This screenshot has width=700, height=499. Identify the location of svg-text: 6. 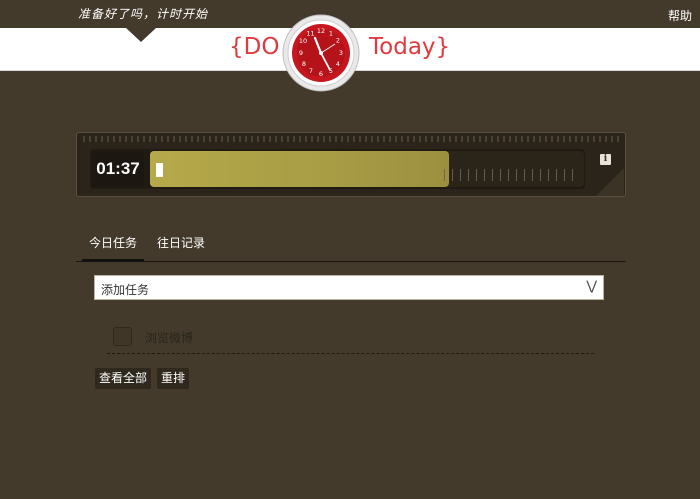
(321, 74).